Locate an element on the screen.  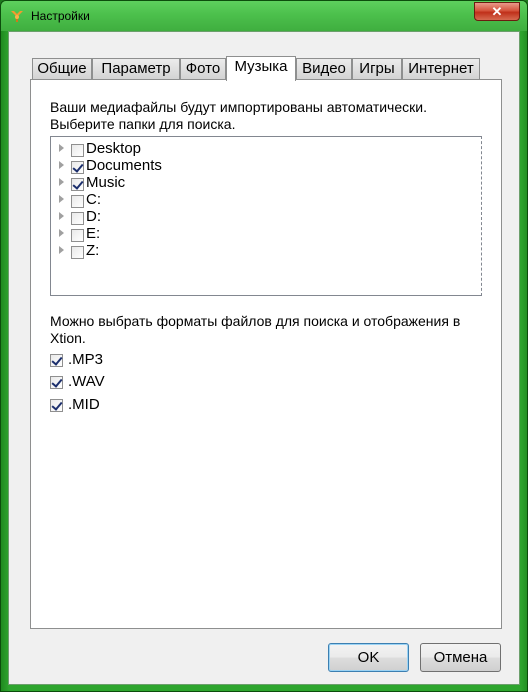
tree-item-label: C: is located at coordinates (93, 199).